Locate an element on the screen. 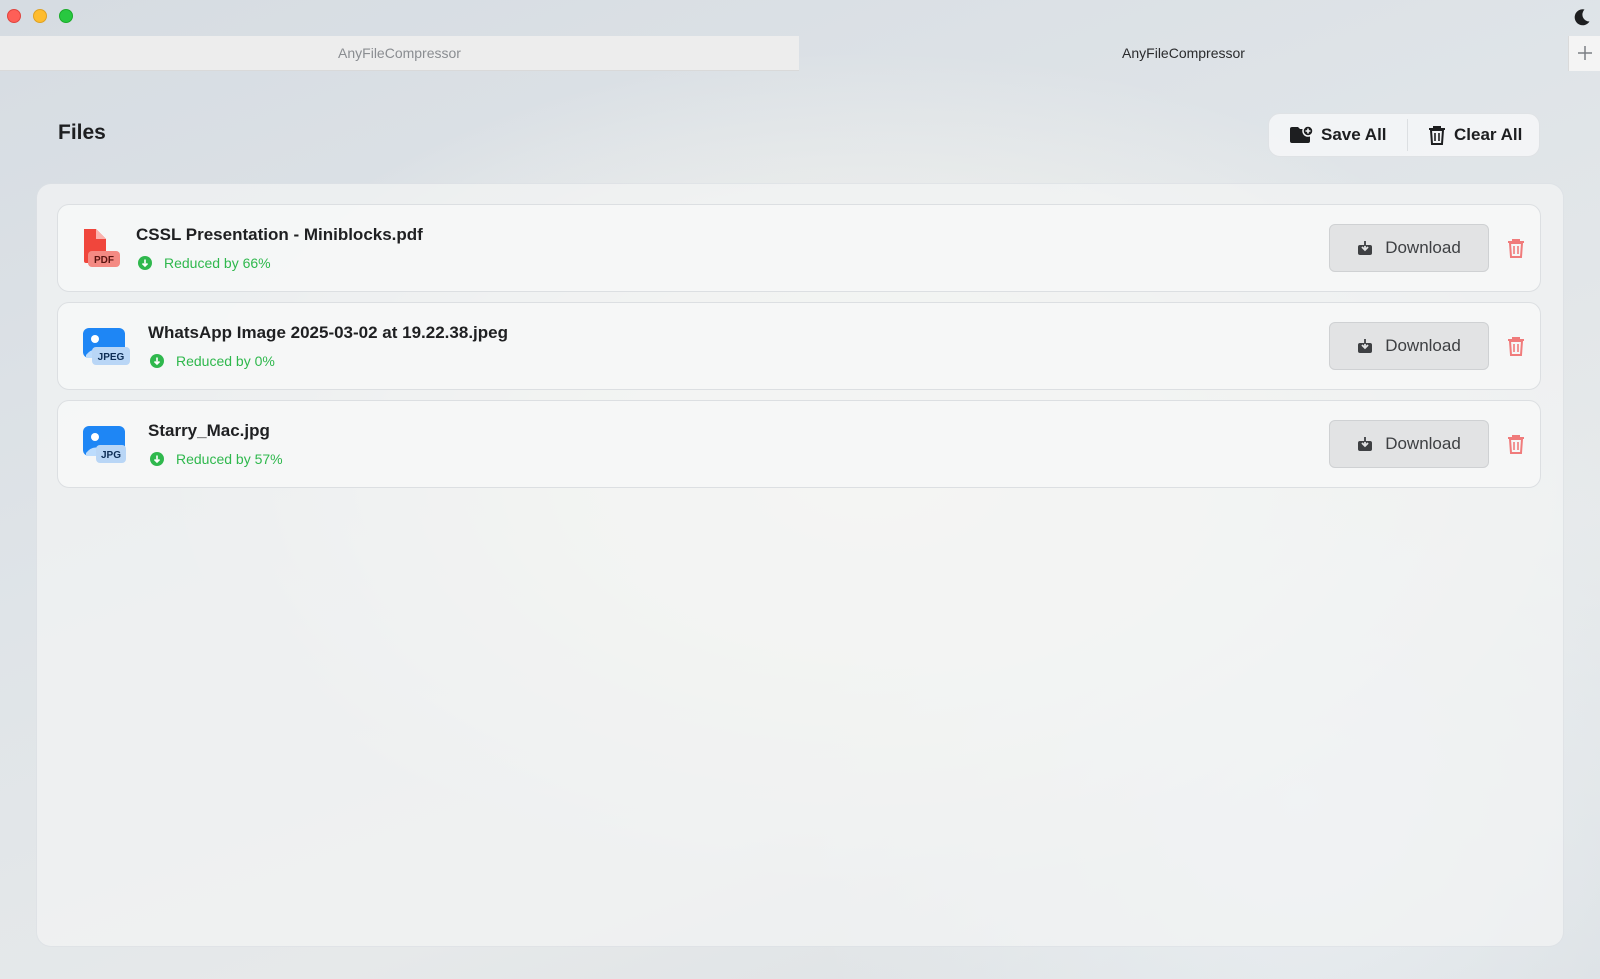 The width and height of the screenshot is (1600, 979). file-name: CSSL Presentation - Miniblocks.pdf is located at coordinates (279, 234).